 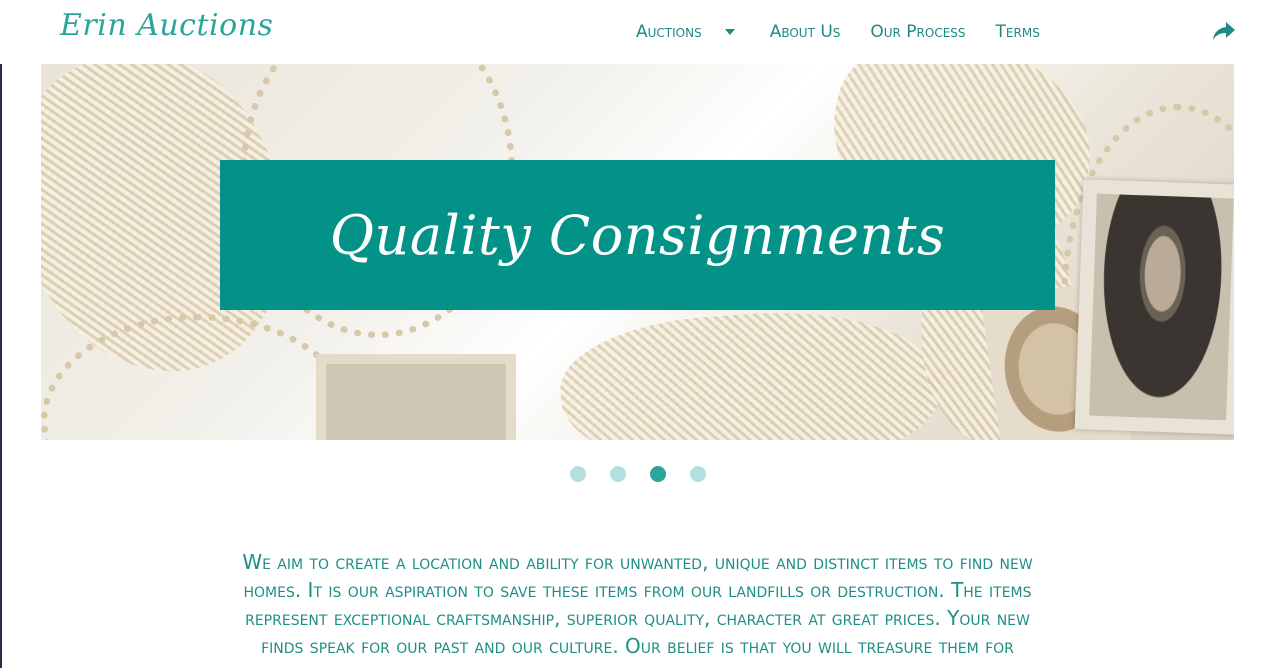 What do you see at coordinates (1224, 31) in the screenshot?
I see `share-arrow-icon` at bounding box center [1224, 31].